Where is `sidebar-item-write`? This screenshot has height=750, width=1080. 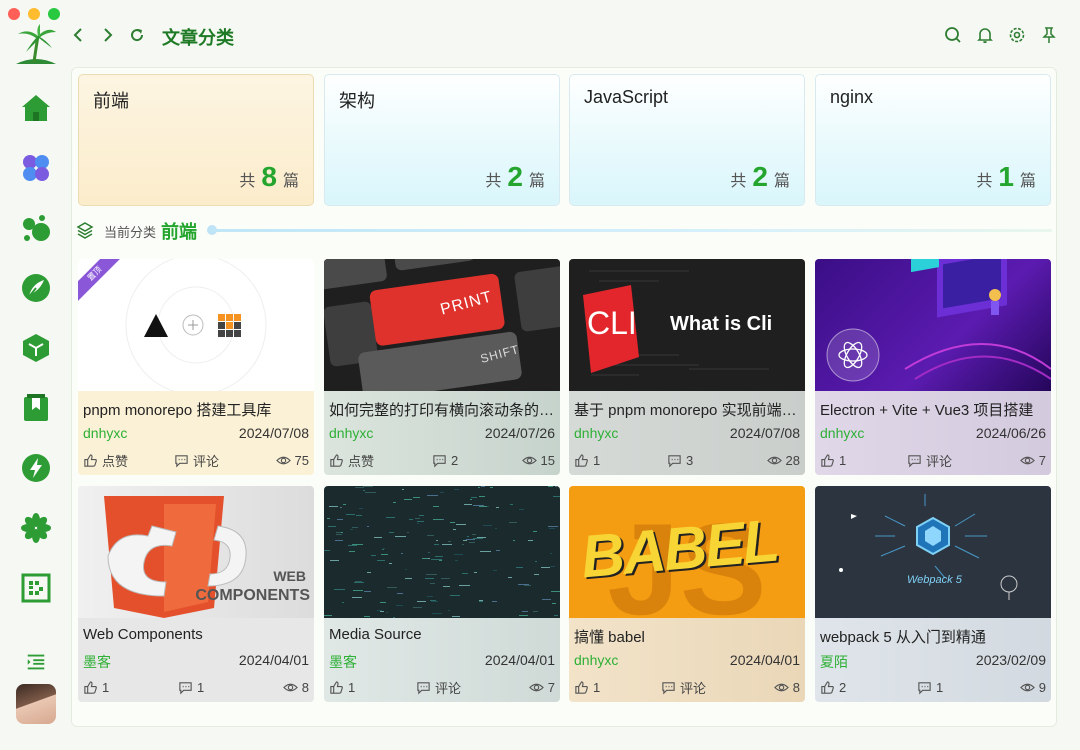 sidebar-item-write is located at coordinates (36, 288).